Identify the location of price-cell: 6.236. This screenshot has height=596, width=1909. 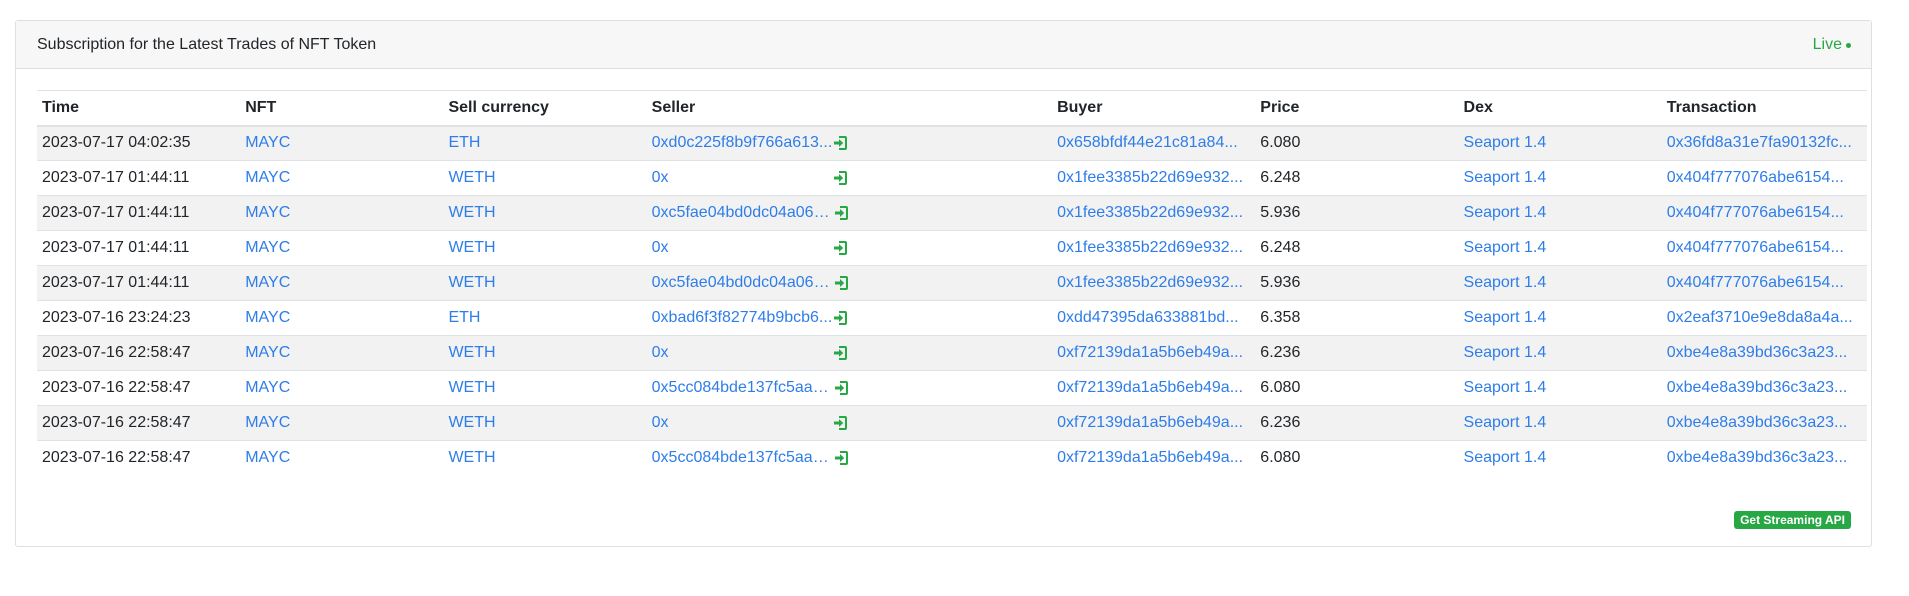
(1357, 353).